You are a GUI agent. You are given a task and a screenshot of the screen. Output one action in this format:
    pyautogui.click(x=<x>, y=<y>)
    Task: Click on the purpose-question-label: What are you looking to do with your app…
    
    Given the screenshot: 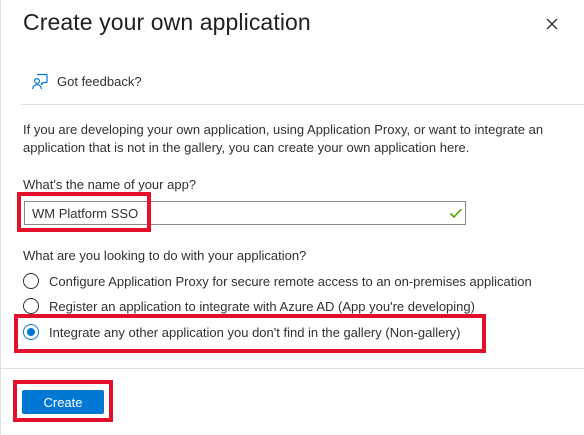 What is the action you would take?
    pyautogui.click(x=165, y=255)
    